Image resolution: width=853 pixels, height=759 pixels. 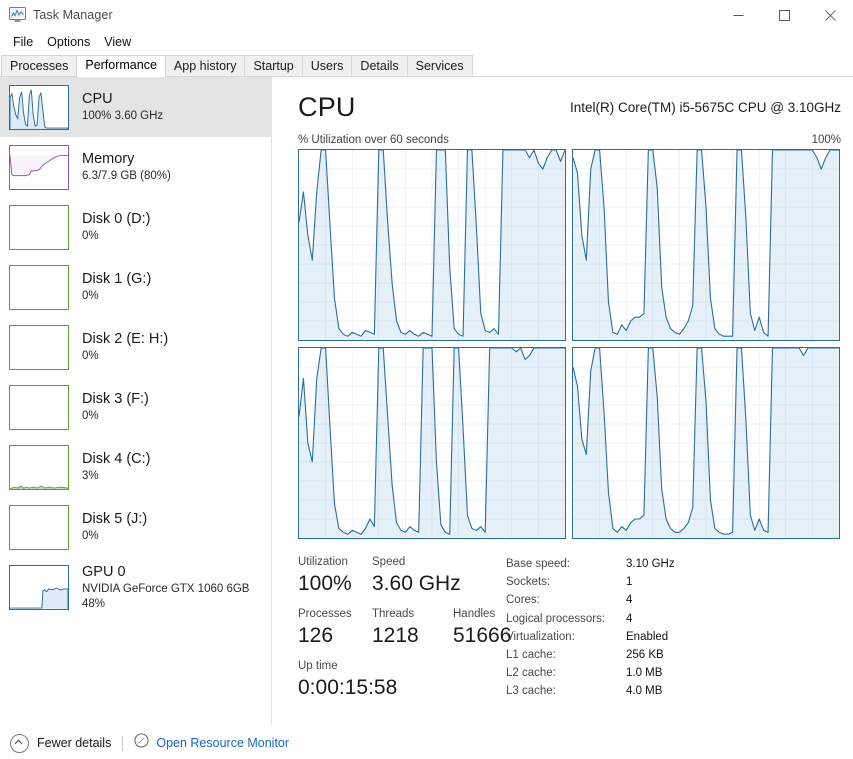 What do you see at coordinates (416, 583) in the screenshot?
I see `cpu-stat-value-speed: 3.60 GHz` at bounding box center [416, 583].